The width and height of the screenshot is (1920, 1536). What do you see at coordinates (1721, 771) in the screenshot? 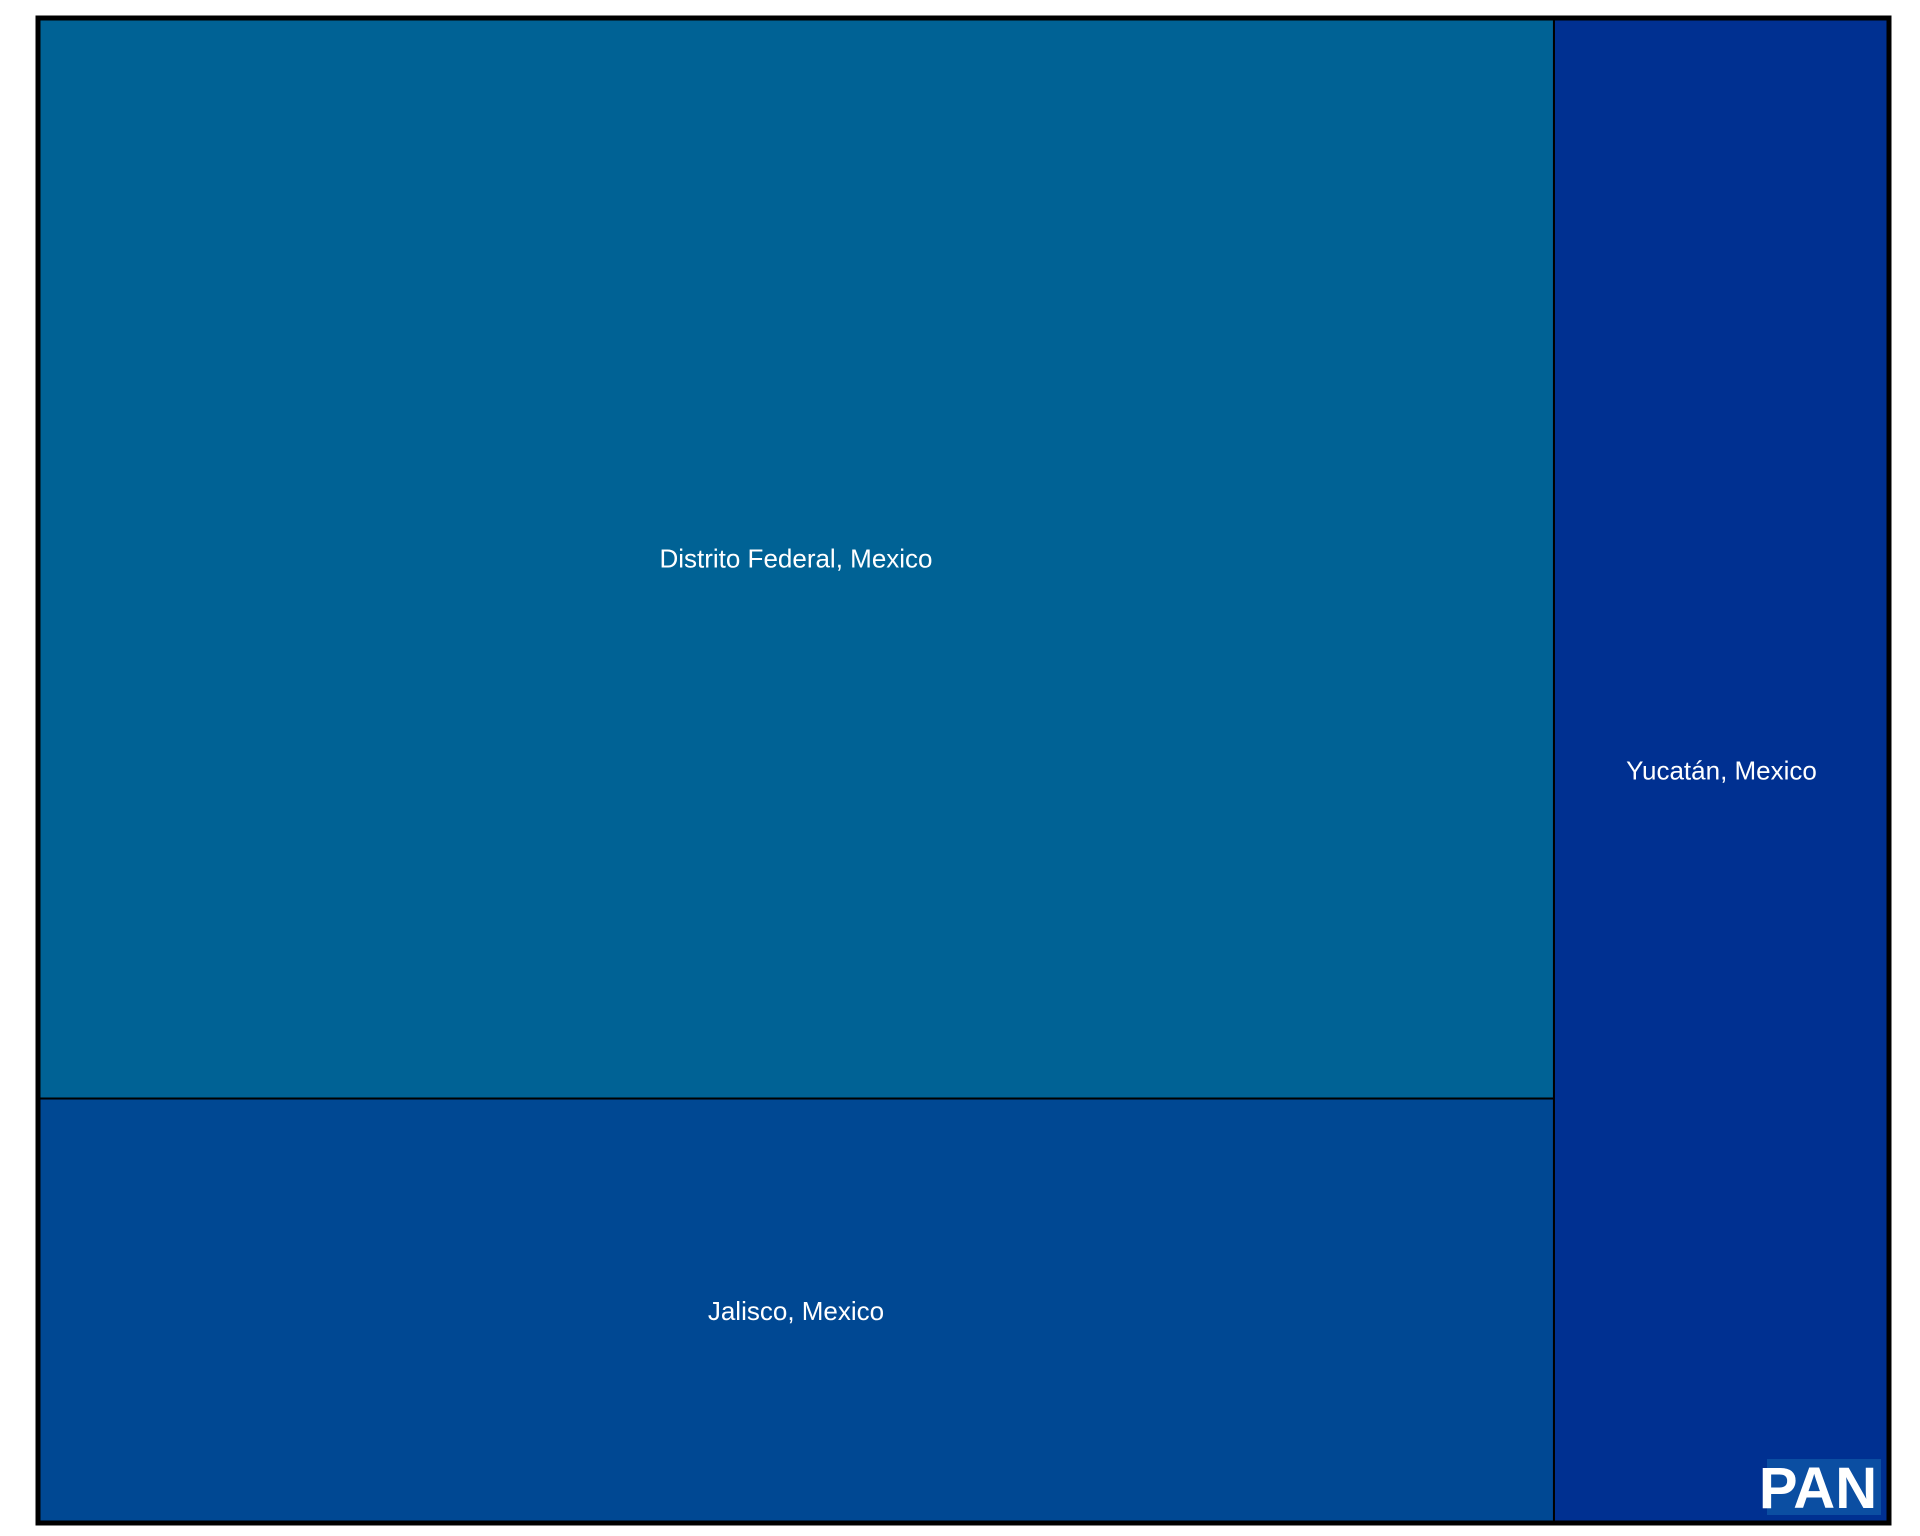
I see `treemap-label-yucatan-mexico: Yucatán, Mexico` at bounding box center [1721, 771].